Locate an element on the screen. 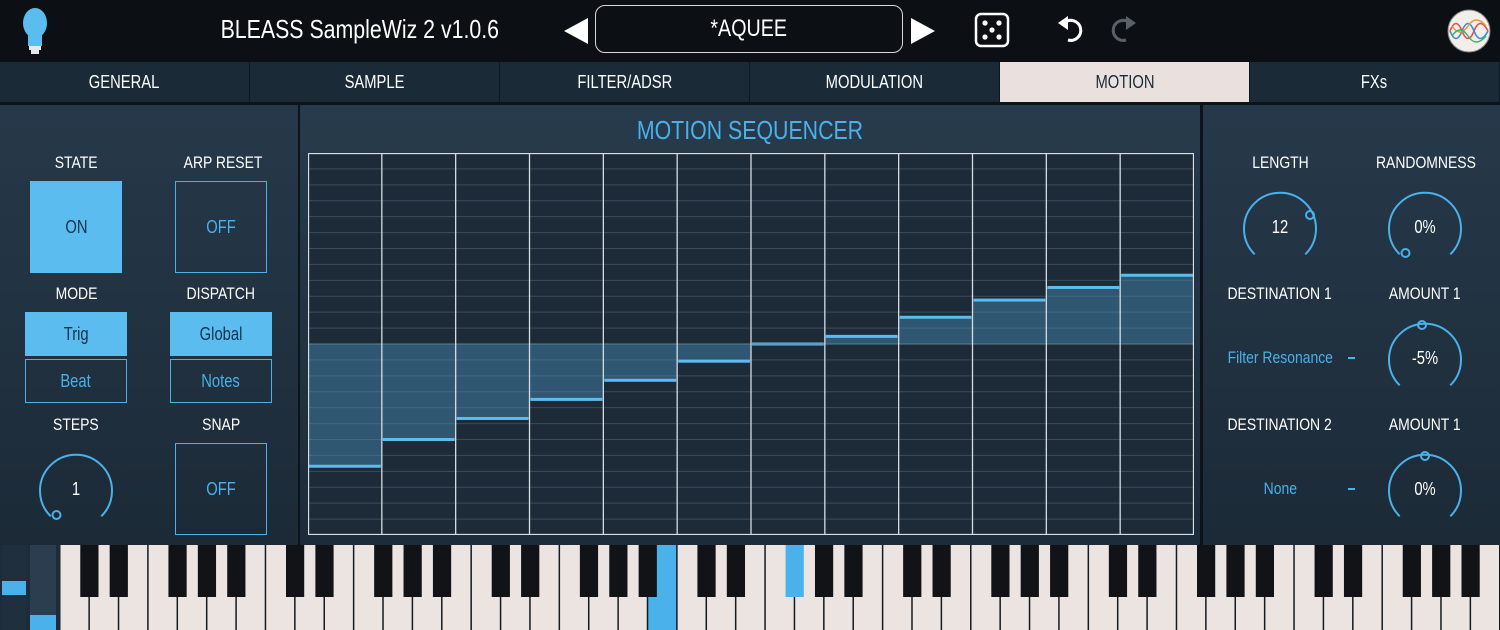 The width and height of the screenshot is (1500, 630). pitch-mod-wheels is located at coordinates (30, 587).